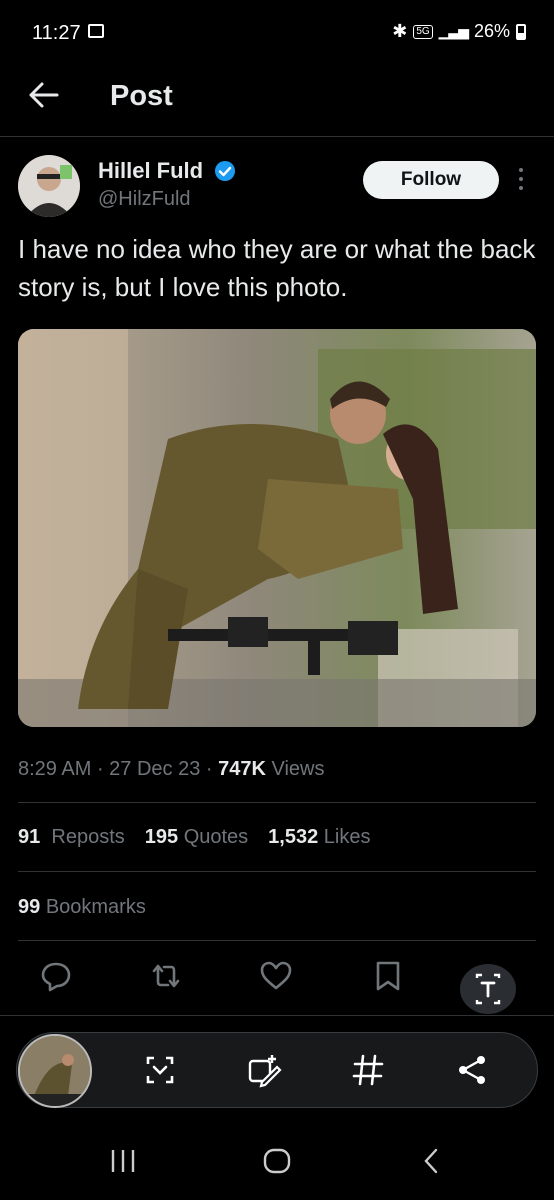 The height and width of the screenshot is (1200, 554). What do you see at coordinates (95, 907) in the screenshot?
I see `bookmarks-label: Bookmarks` at bounding box center [95, 907].